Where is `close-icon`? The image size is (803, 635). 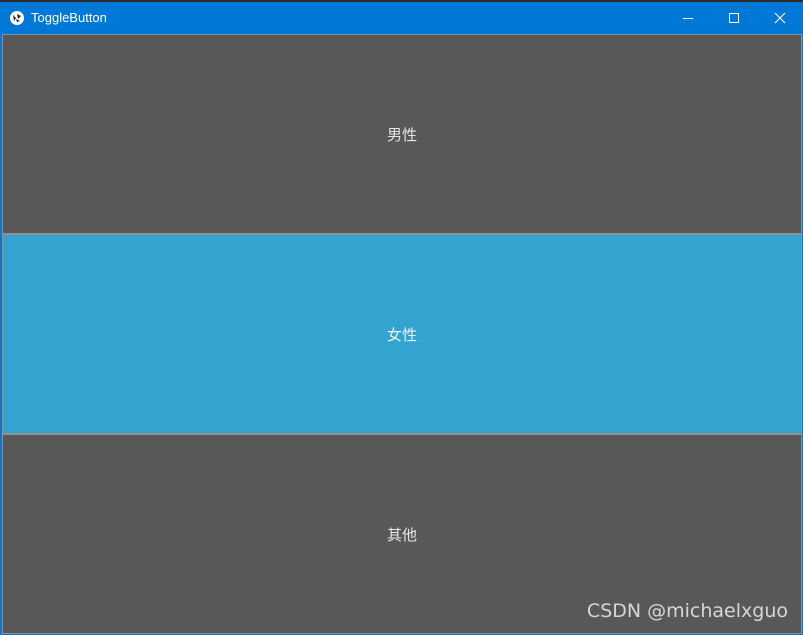 close-icon is located at coordinates (780, 18).